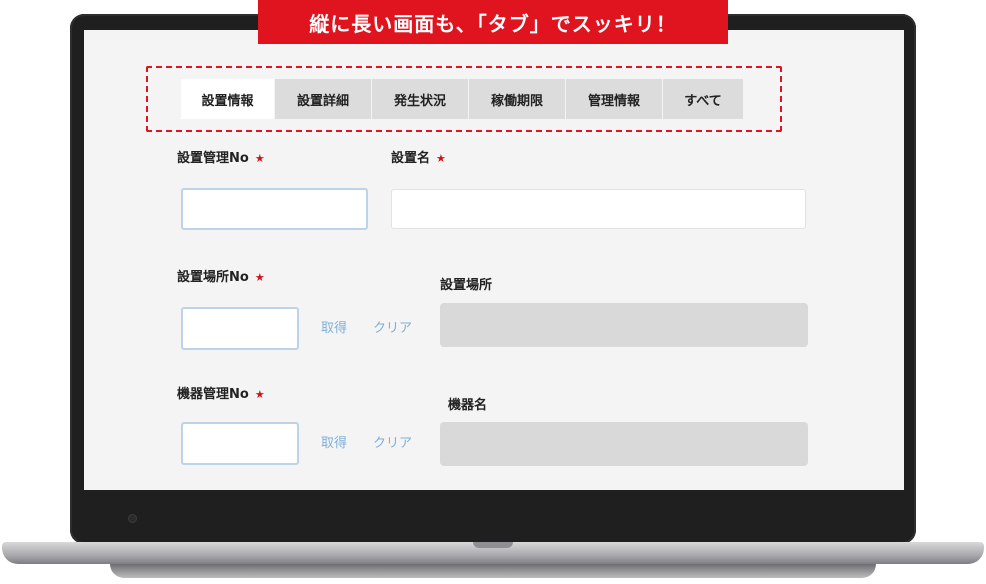 The image size is (986, 584). Describe the element at coordinates (493, 22) in the screenshot. I see `promo-banner: 縦に長い画面も、「タブ」でスッキリ！` at that location.